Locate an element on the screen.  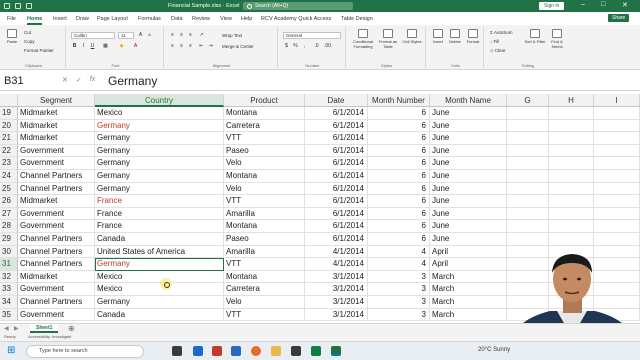
column-header-i: I is located at coordinates (617, 100).